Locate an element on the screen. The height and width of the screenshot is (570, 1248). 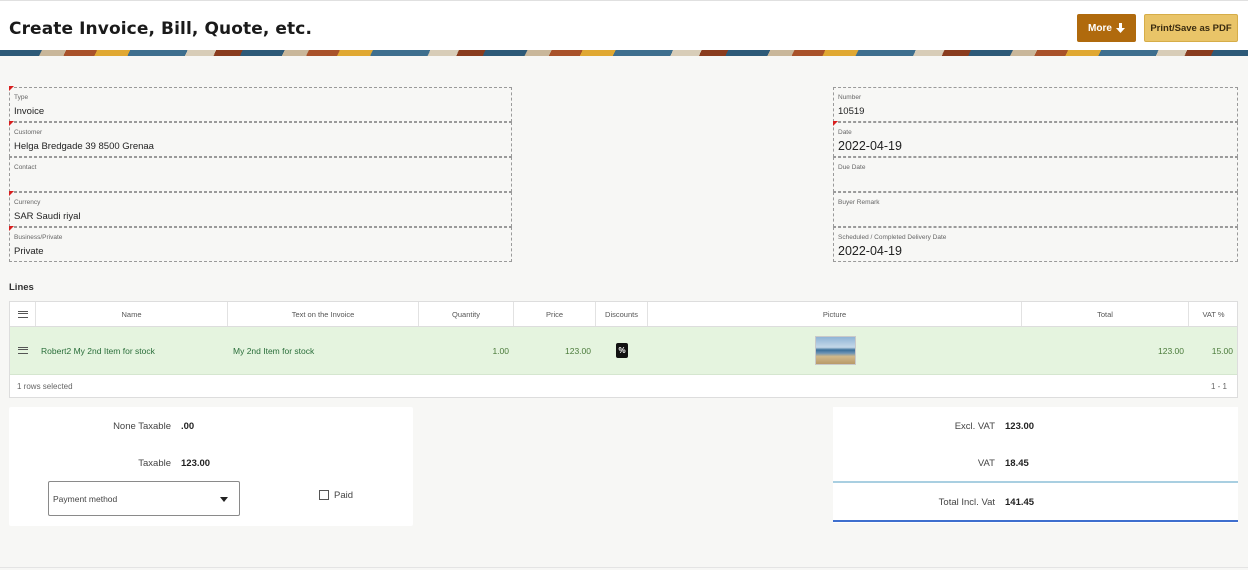
taxable-value: 123.00 is located at coordinates (196, 463).